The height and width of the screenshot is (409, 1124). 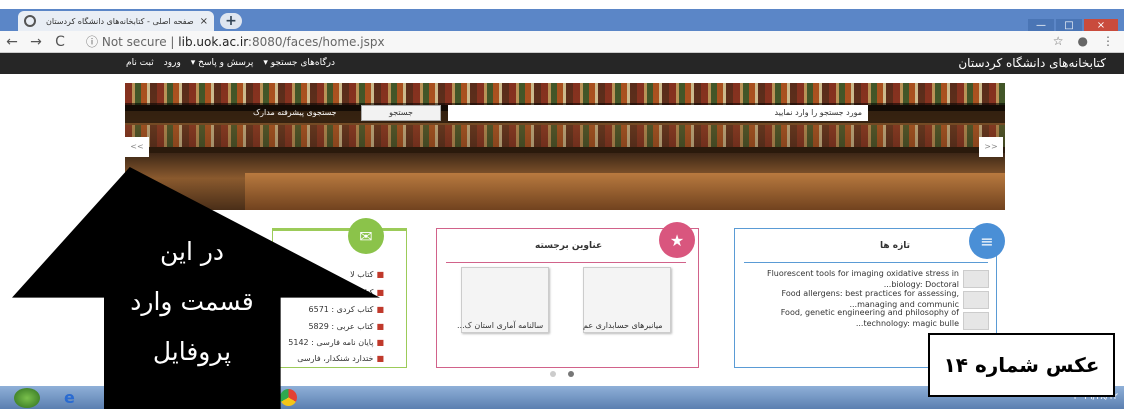 What do you see at coordinates (336, 342) in the screenshot?
I see `stat-line: ■پایان نامه فارسی : 5142` at bounding box center [336, 342].